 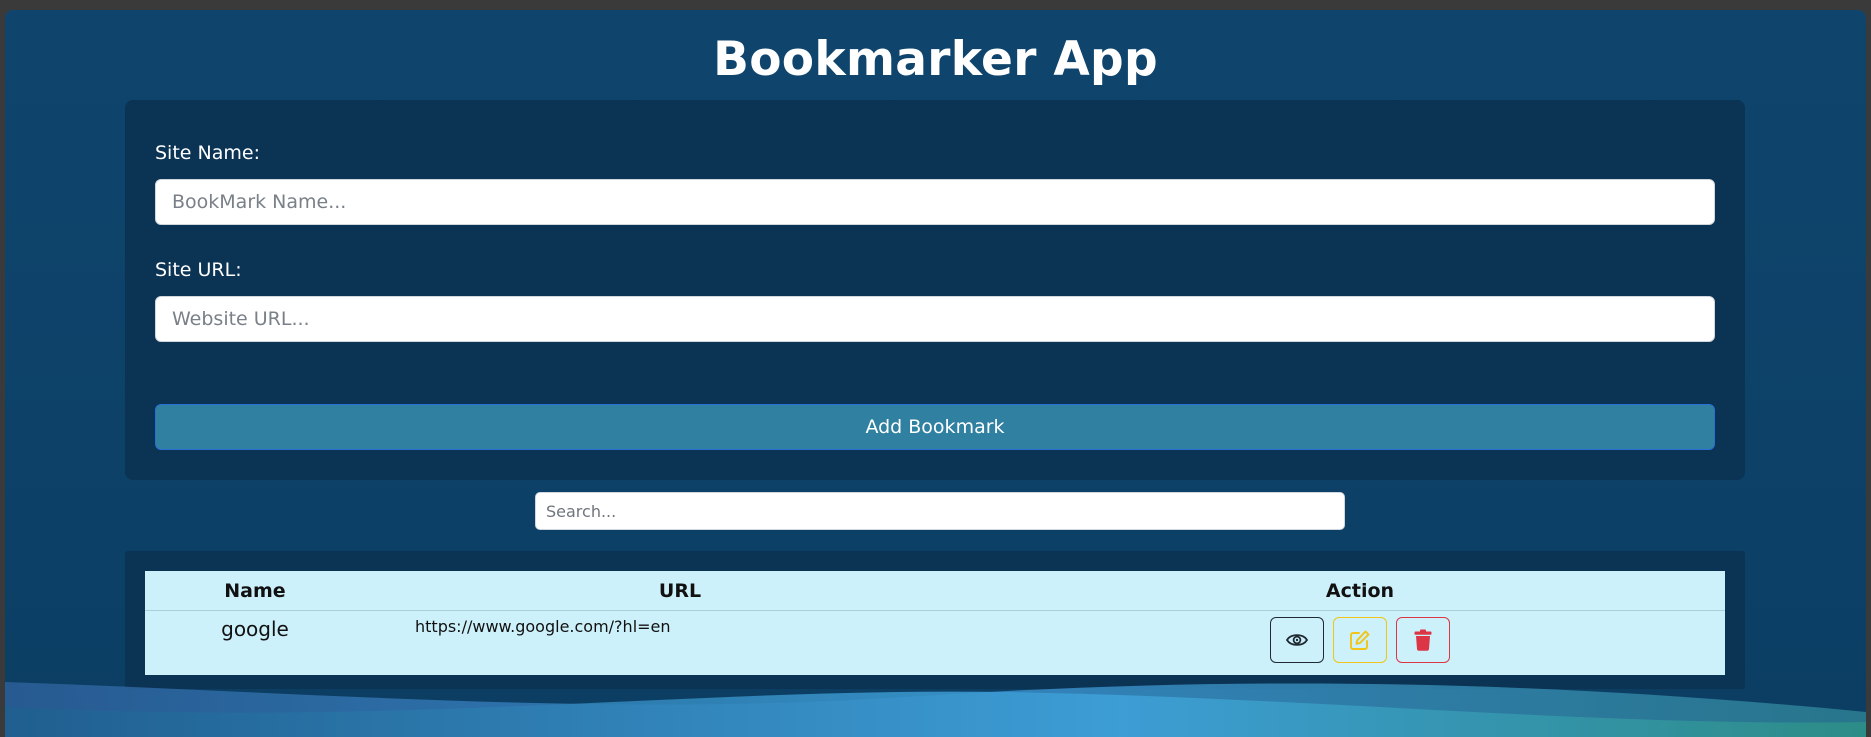 What do you see at coordinates (207, 153) in the screenshot?
I see `site-name-label: Site Name:` at bounding box center [207, 153].